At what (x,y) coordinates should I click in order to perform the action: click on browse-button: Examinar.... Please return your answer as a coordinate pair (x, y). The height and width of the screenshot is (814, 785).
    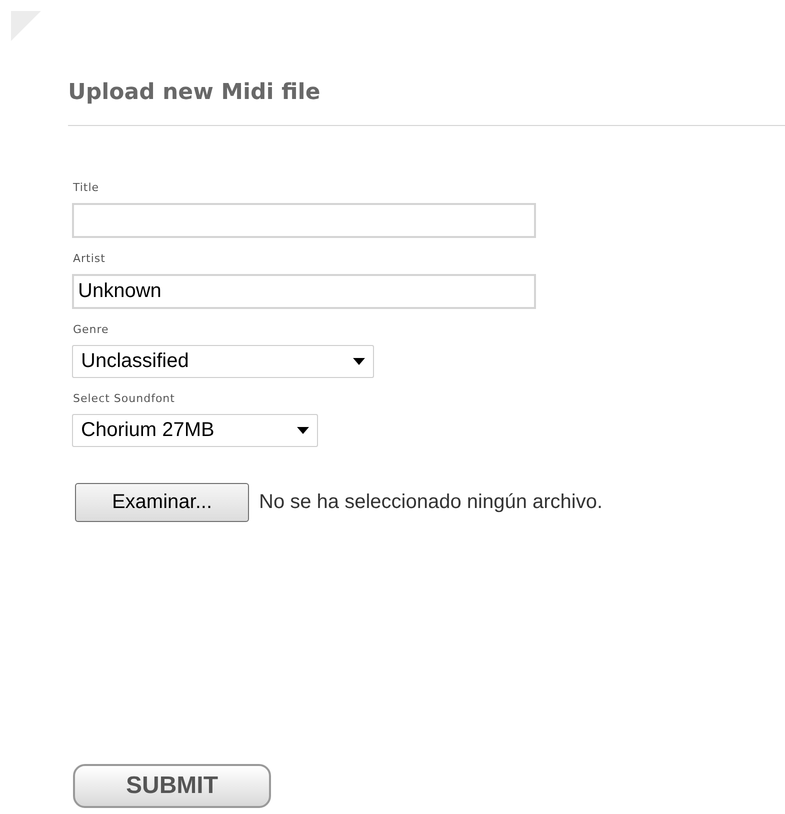
    Looking at the image, I should click on (162, 502).